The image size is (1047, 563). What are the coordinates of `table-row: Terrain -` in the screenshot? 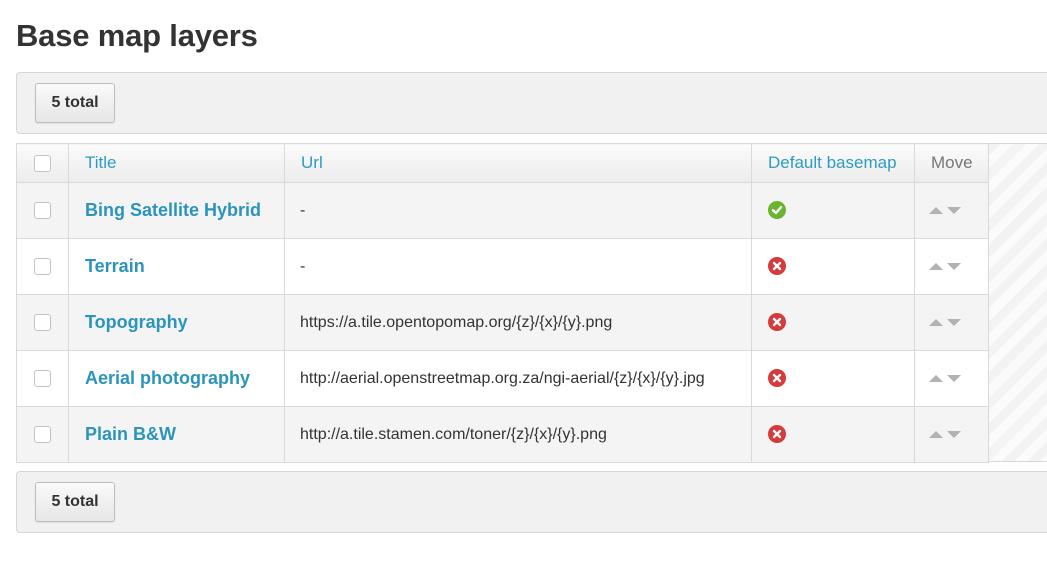 It's located at (502, 266).